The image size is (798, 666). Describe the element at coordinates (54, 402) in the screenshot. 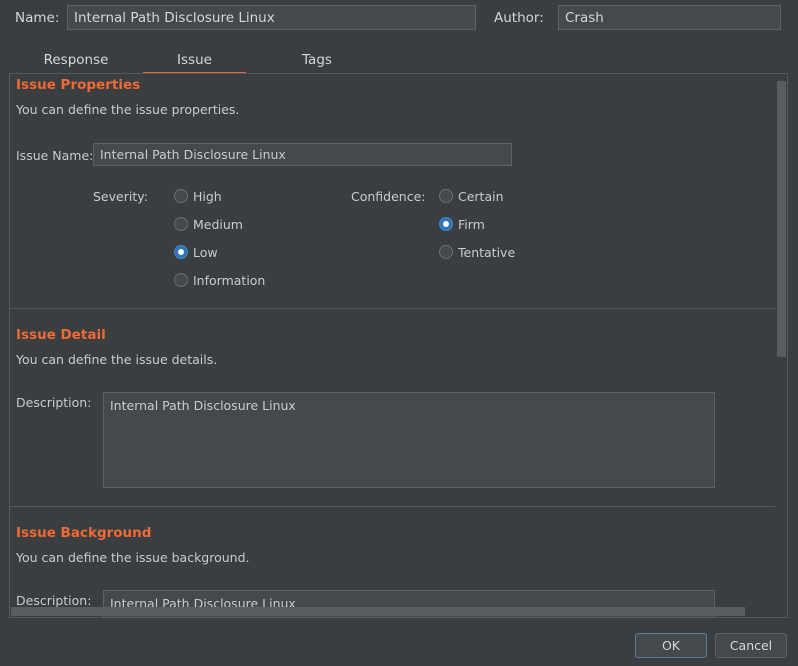

I see `issue-detail-field-label: Description:` at that location.